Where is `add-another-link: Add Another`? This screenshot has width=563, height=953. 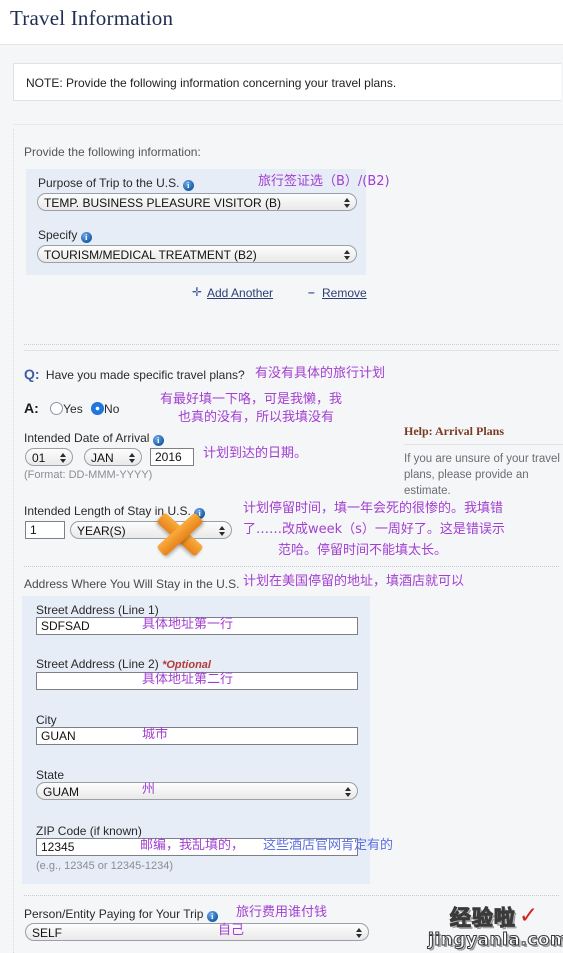
add-another-link: Add Another is located at coordinates (240, 293).